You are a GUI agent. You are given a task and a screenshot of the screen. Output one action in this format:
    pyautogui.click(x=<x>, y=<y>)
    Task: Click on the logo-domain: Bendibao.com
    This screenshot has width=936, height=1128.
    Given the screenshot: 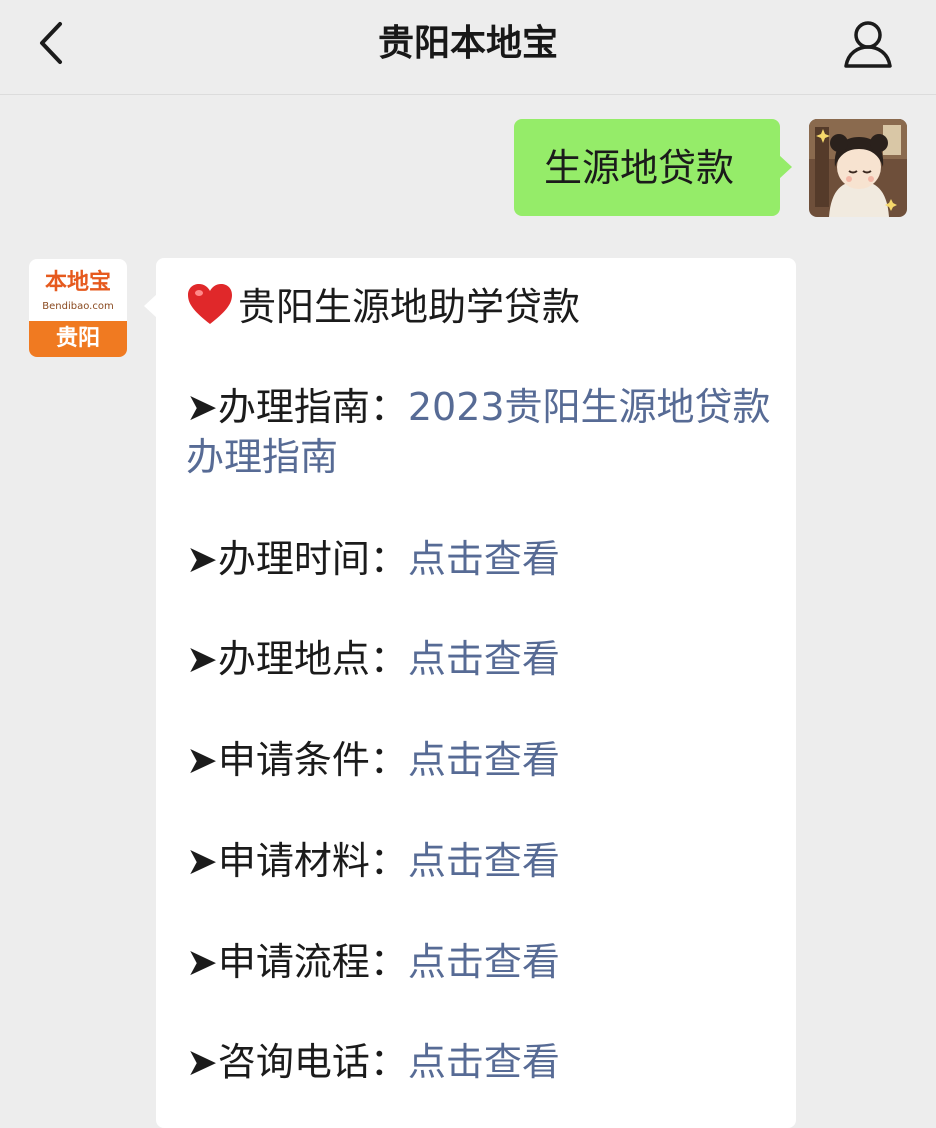 What is the action you would take?
    pyautogui.click(x=78, y=306)
    